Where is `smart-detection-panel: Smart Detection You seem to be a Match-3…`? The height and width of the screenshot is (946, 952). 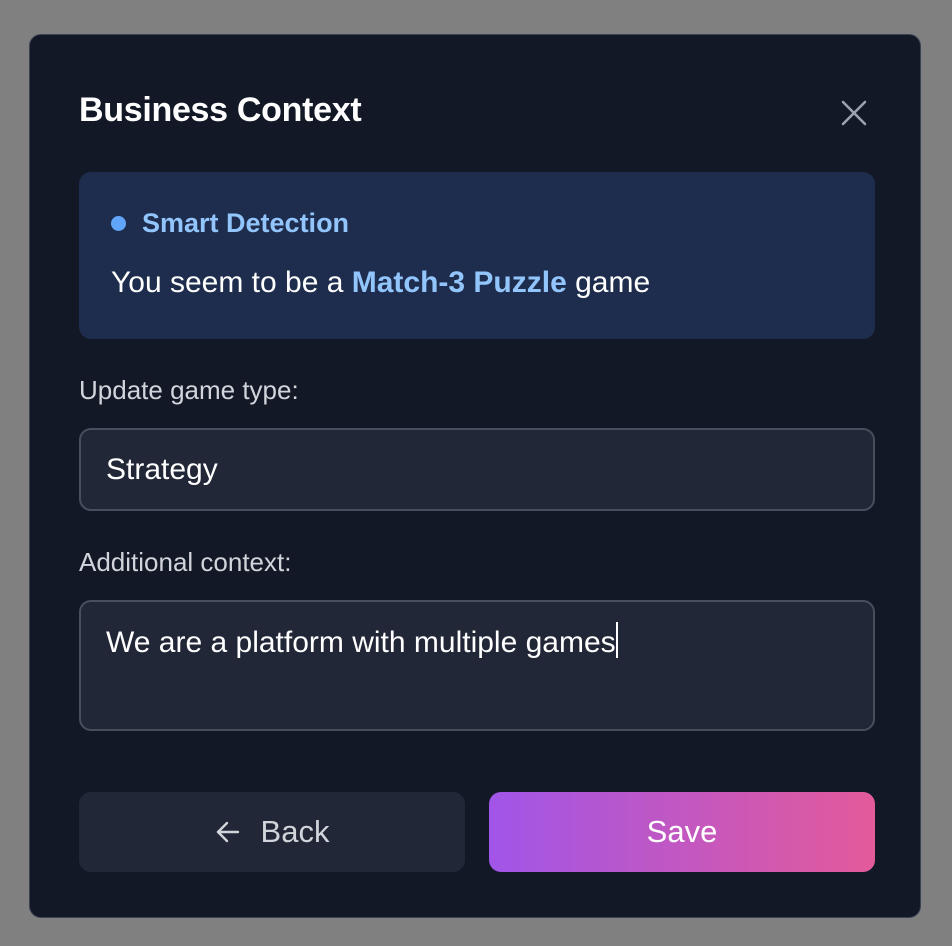
smart-detection-panel: Smart Detection You seem to be a Match-3… is located at coordinates (477, 255).